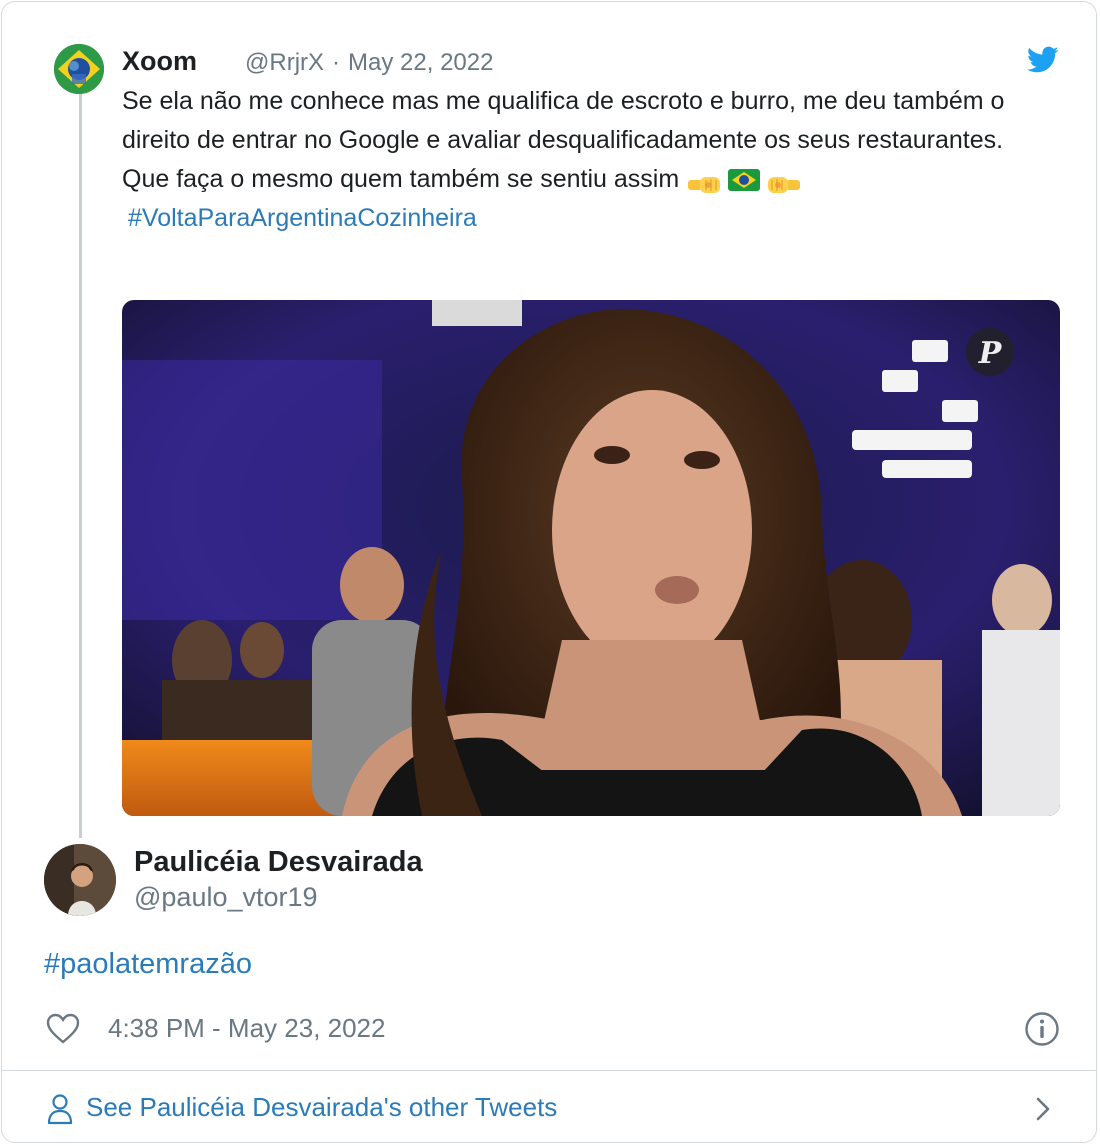 The height and width of the screenshot is (1146, 1100). I want to click on footer-link-row: See Paulicéia Desvairada's other Tweets, so click(549, 1106).